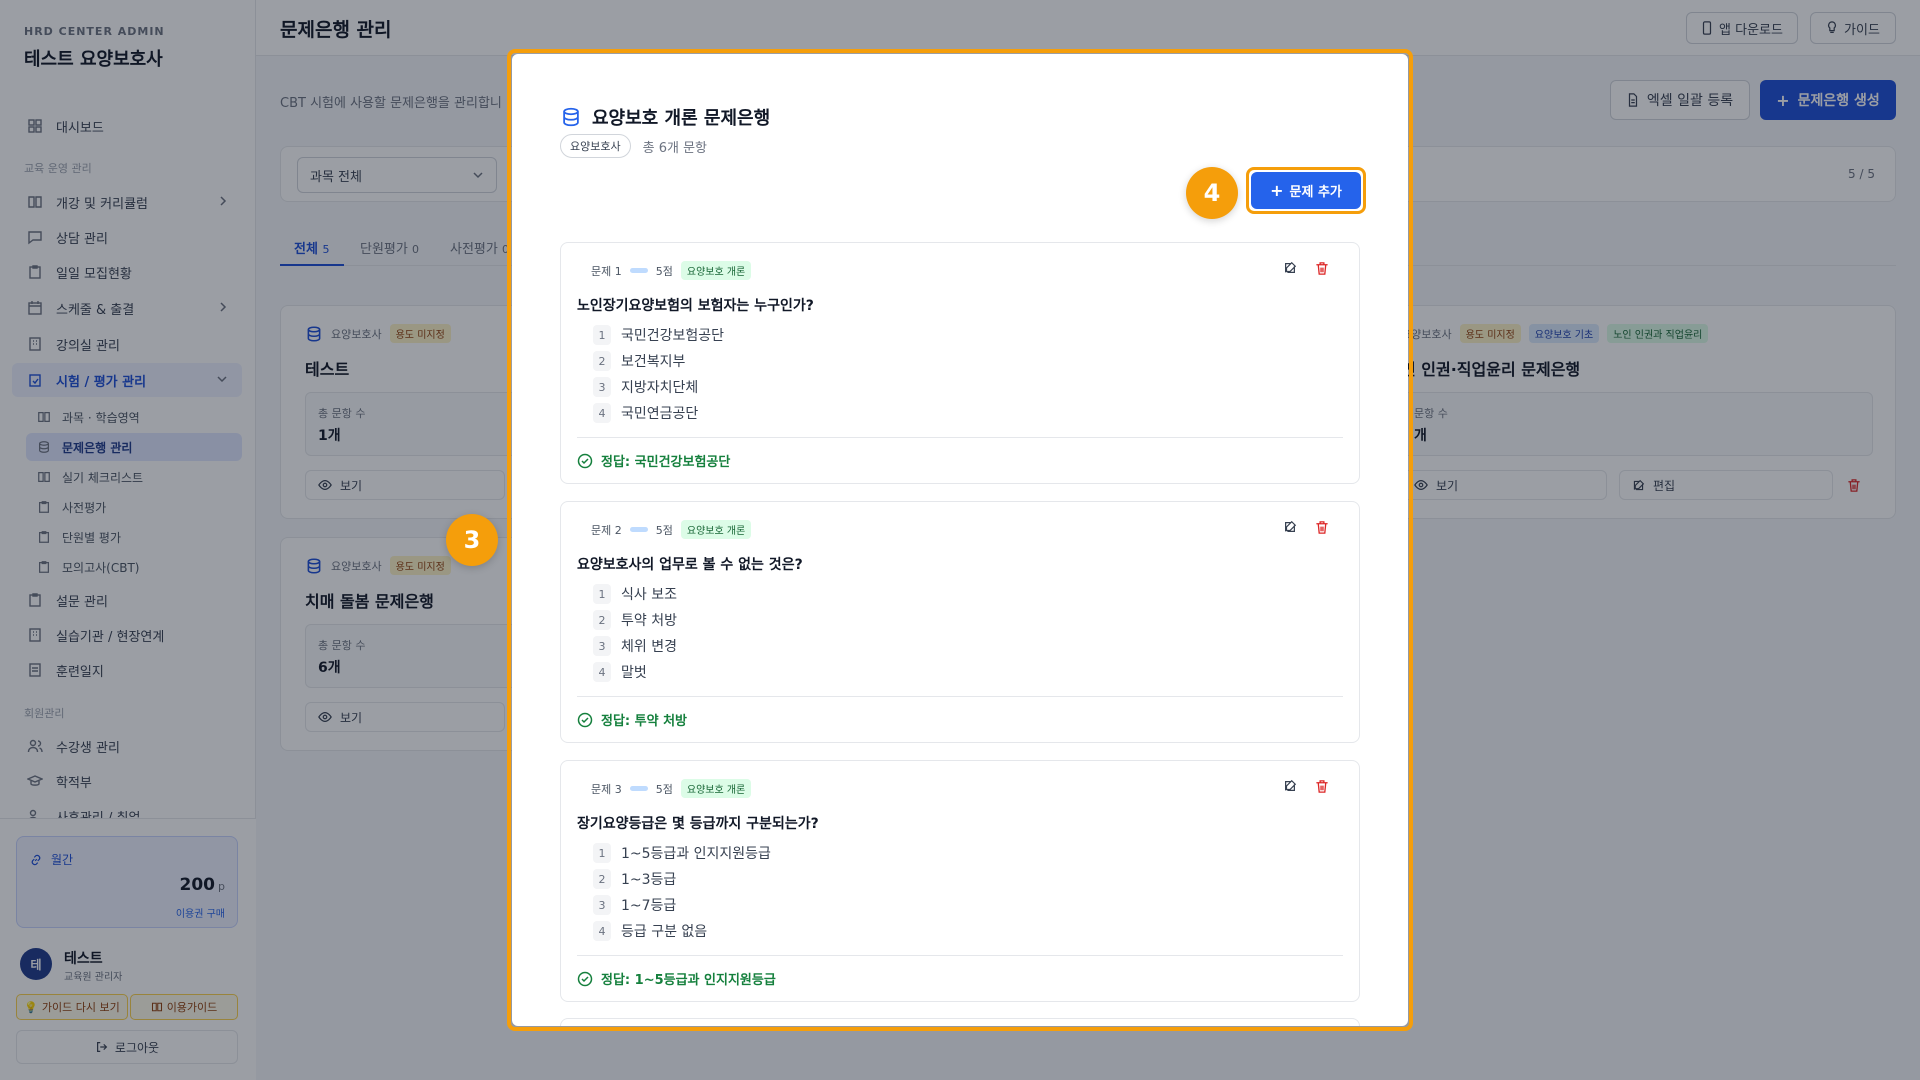  Describe the element at coordinates (653, 460) in the screenshot. I see `answer: 정답: 국민건강보험공단` at that location.